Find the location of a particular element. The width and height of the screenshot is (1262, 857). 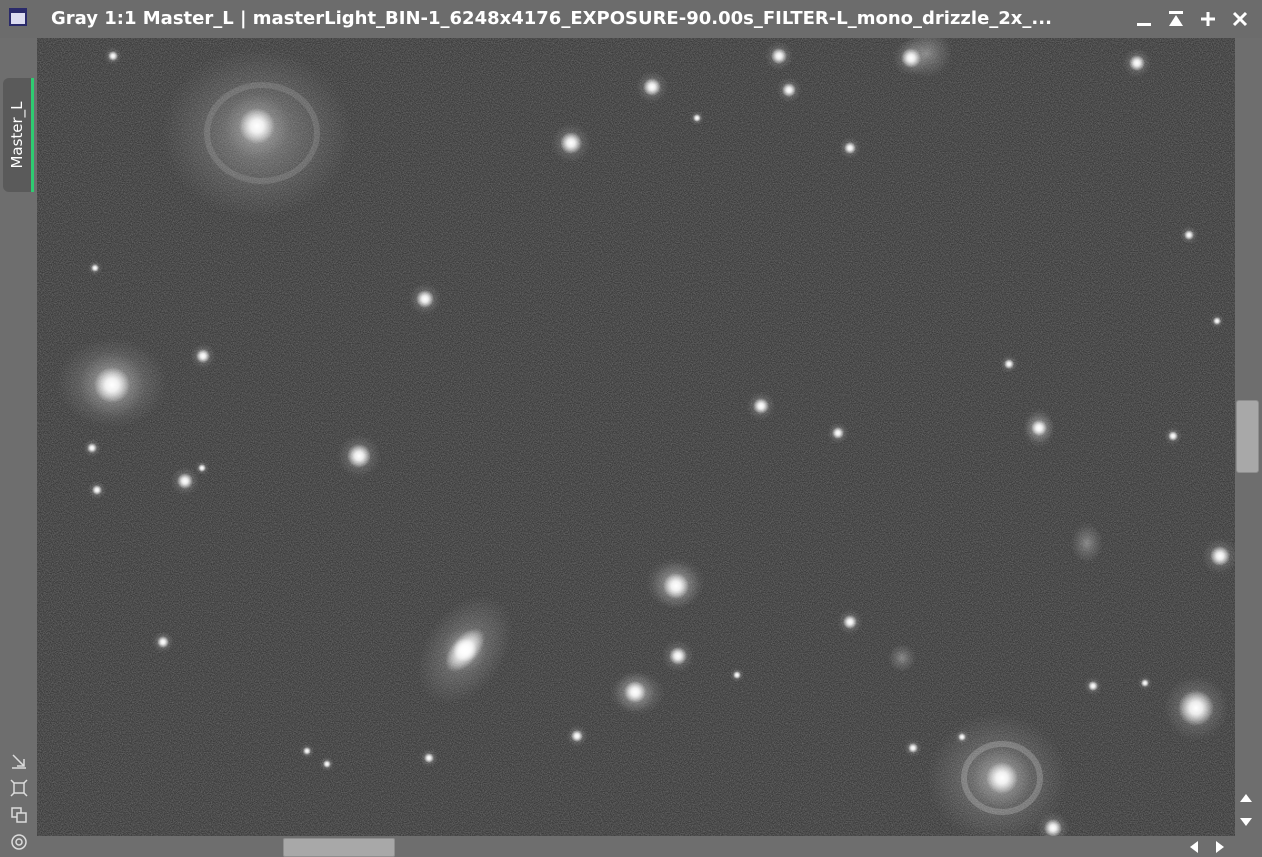

window-icon is located at coordinates (18, 17).